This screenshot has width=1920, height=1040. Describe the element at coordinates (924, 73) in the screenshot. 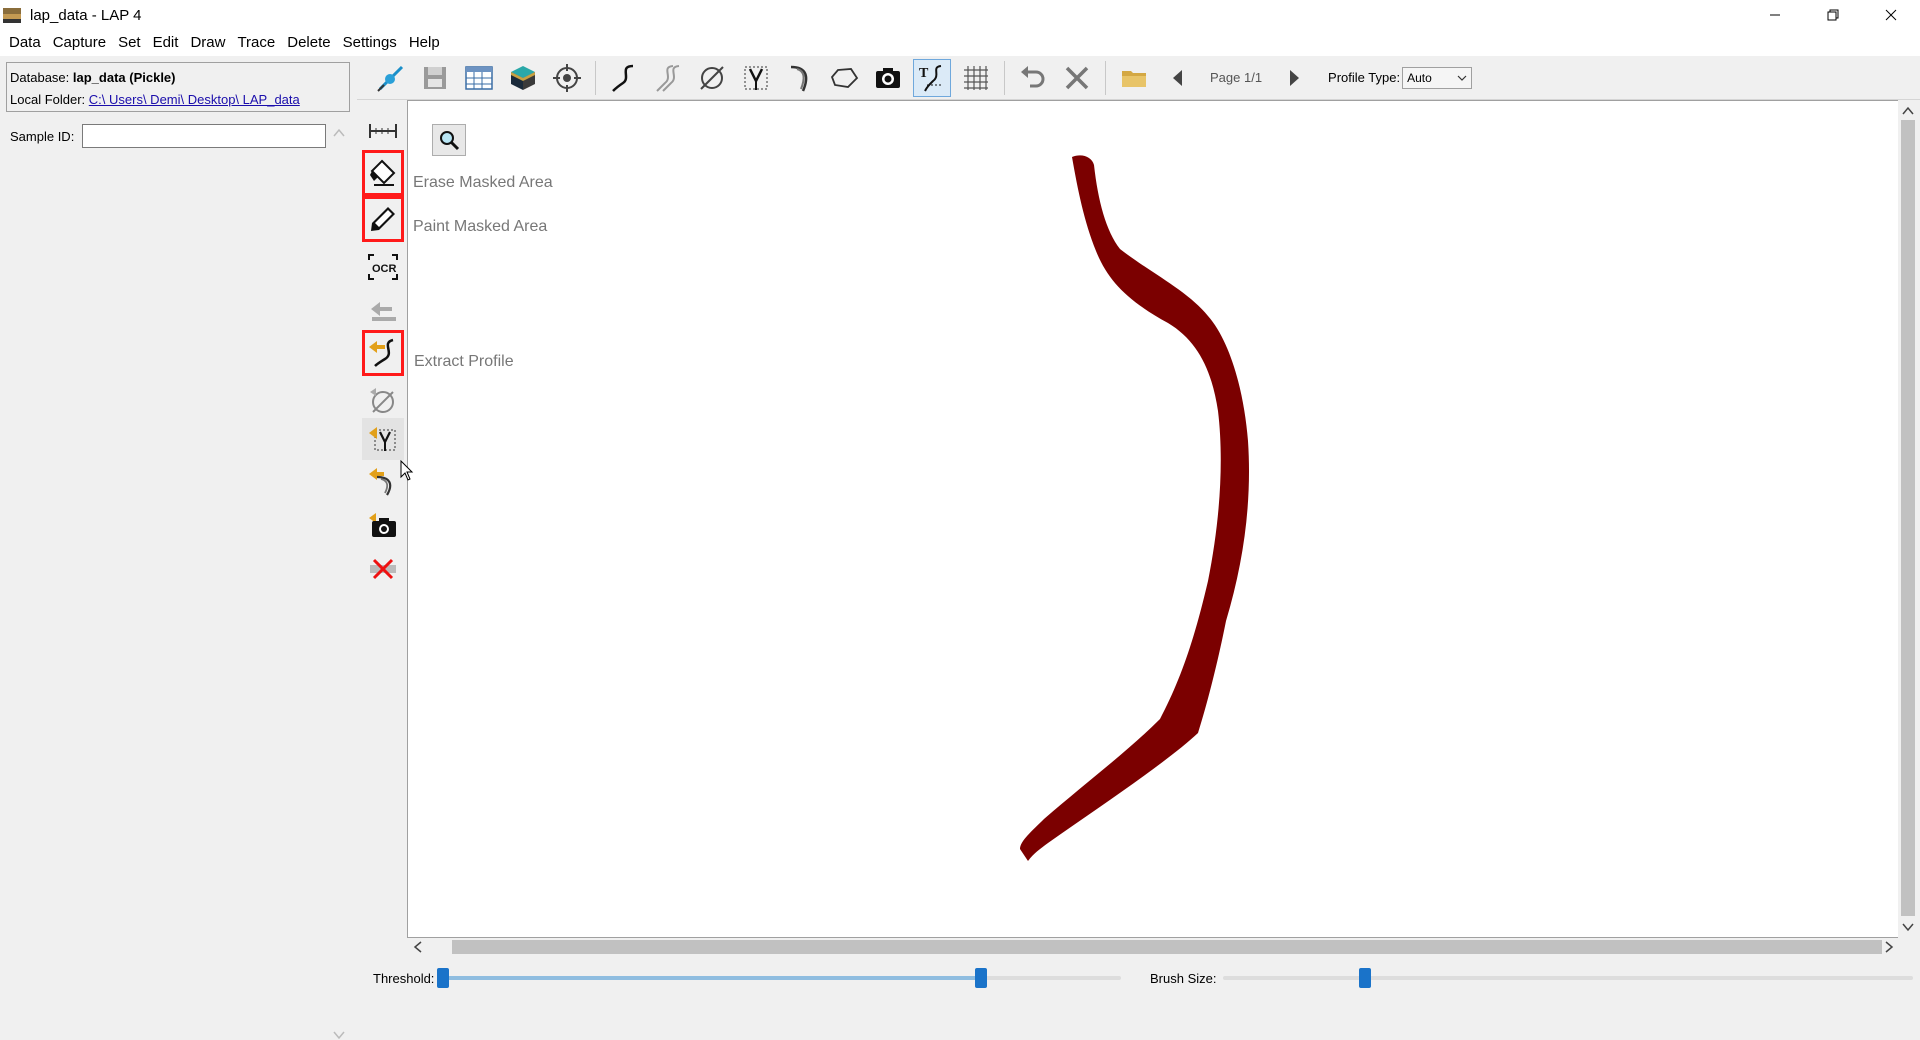

I see `svg-text: T` at that location.